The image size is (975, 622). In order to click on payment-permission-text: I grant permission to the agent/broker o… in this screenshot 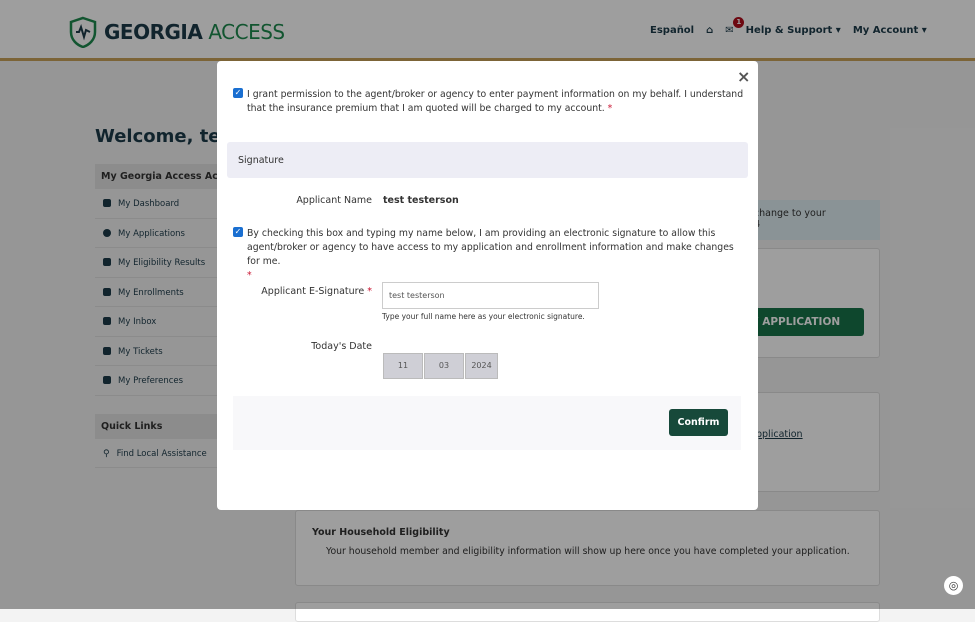, I will do `click(497, 102)`.